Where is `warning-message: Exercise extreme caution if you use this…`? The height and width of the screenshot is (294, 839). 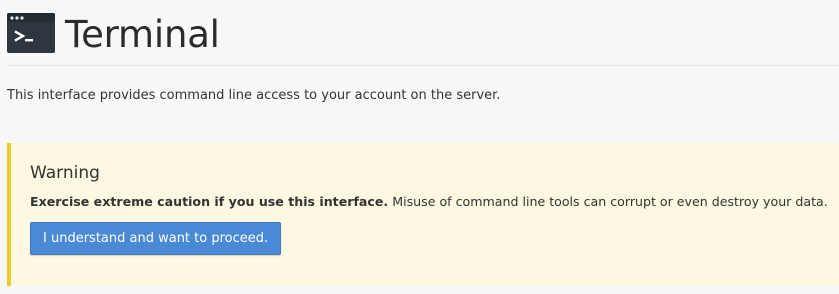 warning-message: Exercise extreme caution if you use this… is located at coordinates (429, 202).